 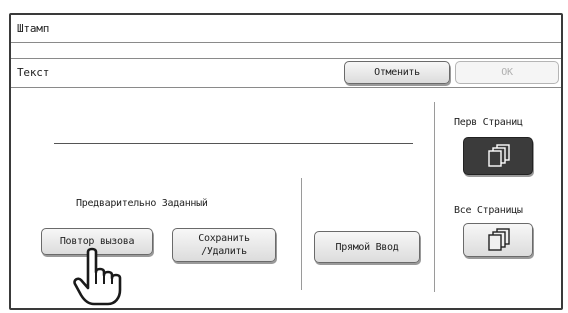 What do you see at coordinates (488, 210) in the screenshot?
I see `all-pages-label: Все Страницы` at bounding box center [488, 210].